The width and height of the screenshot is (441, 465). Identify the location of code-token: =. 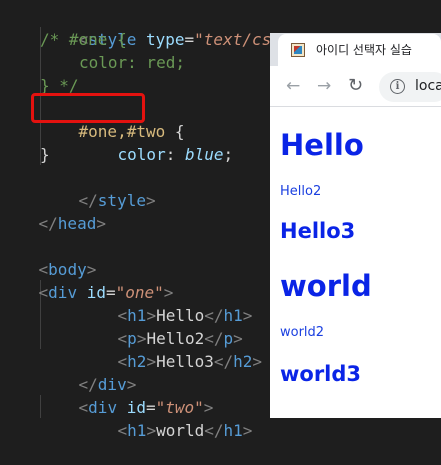
(189, 39).